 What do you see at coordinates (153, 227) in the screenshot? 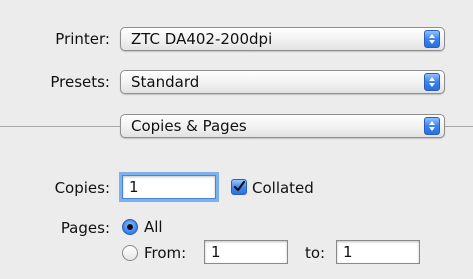
I see `pages-all-label: All` at bounding box center [153, 227].